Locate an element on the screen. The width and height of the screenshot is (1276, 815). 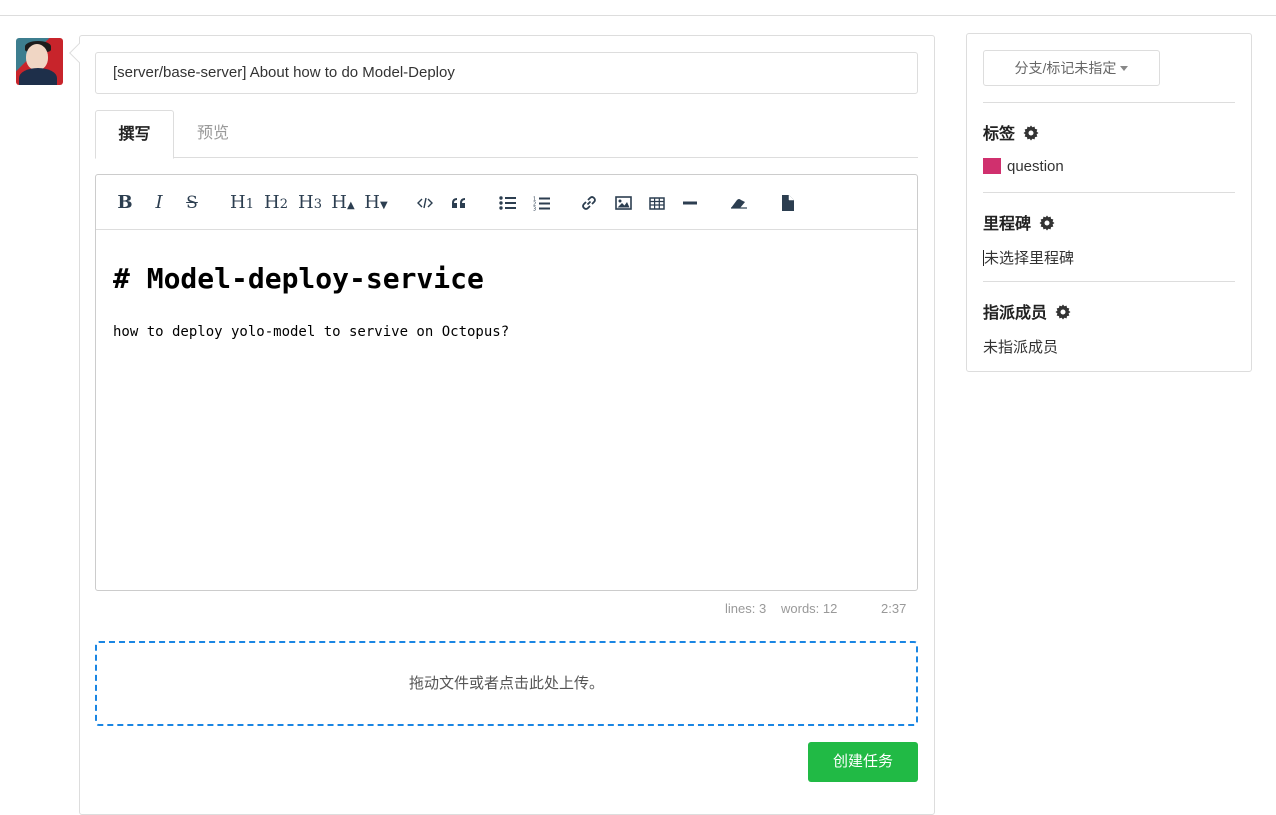
ordered-list-button: 123 is located at coordinates (541, 203).